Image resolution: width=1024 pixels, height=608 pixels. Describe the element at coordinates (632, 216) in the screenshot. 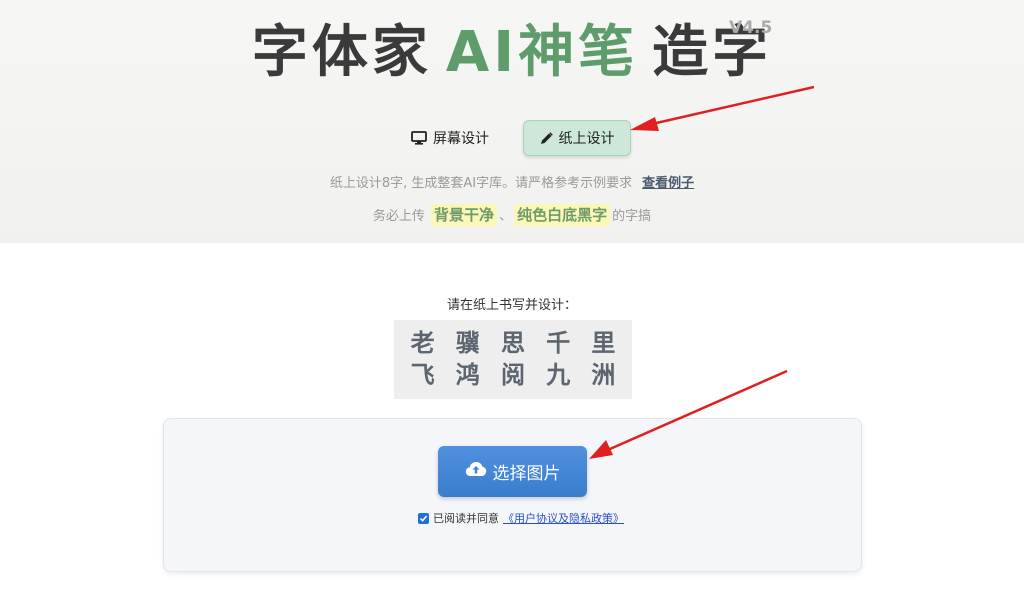

I see `warning-suffix: 的字搞` at that location.